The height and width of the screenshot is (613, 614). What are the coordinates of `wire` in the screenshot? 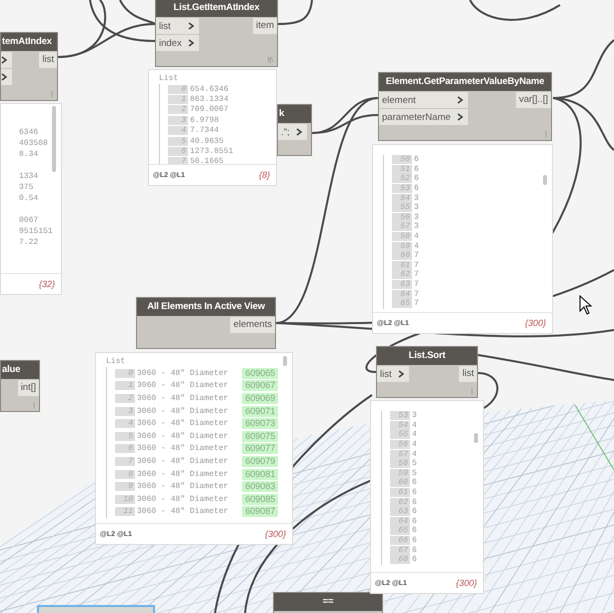 It's located at (295, 12).